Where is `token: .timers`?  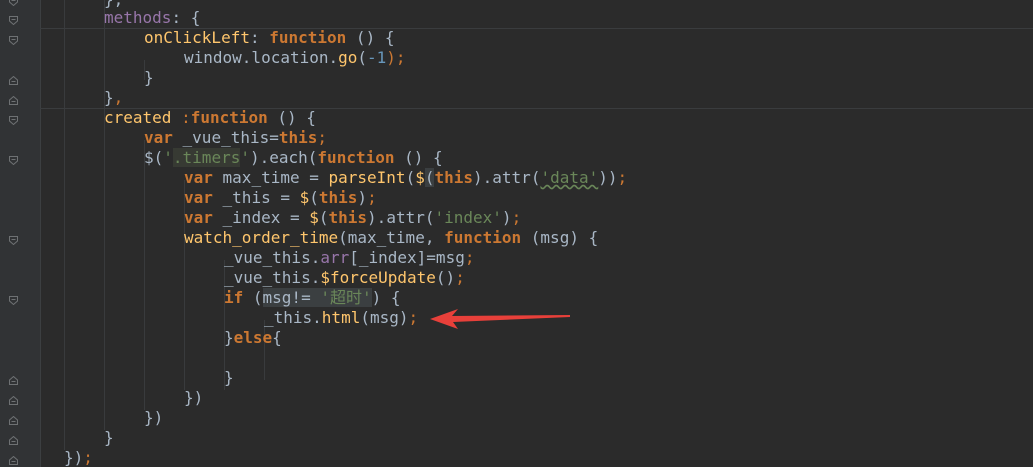
token: .timers is located at coordinates (206, 157).